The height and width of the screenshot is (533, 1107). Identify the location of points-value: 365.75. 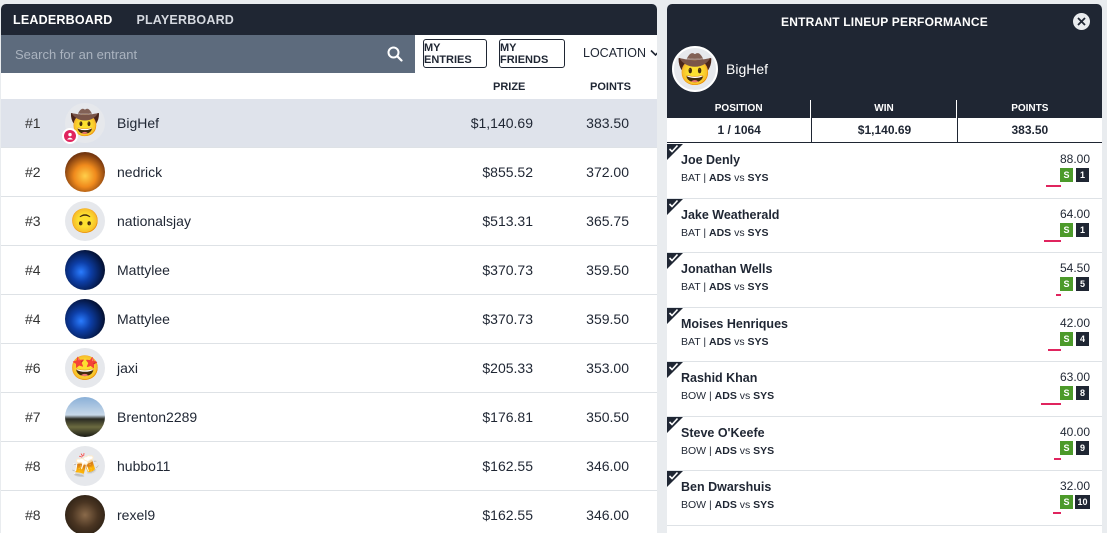
(607, 221).